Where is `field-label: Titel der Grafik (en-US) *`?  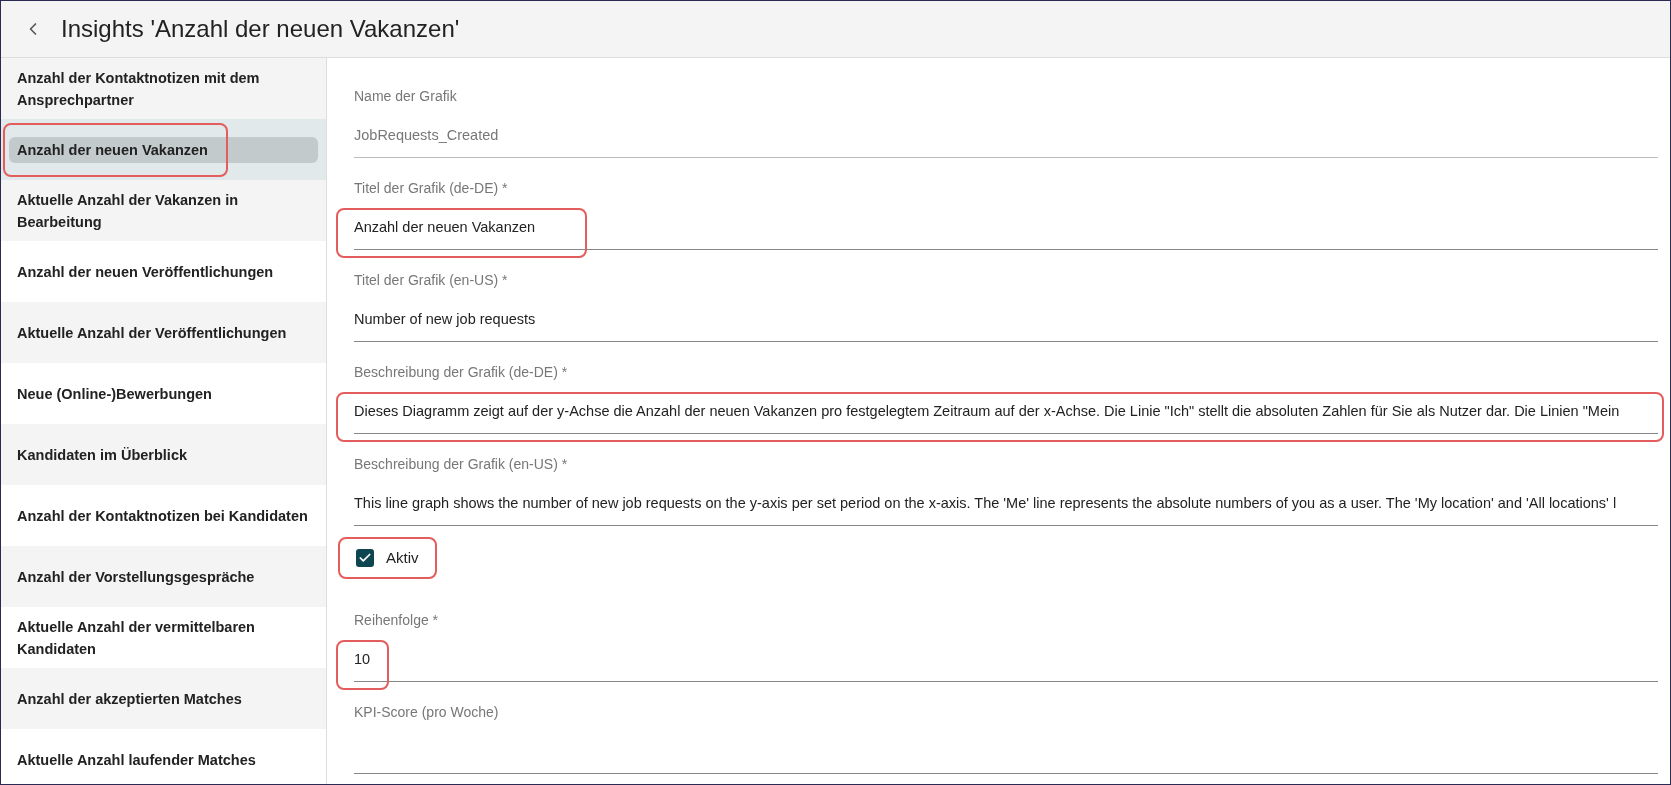 field-label: Titel der Grafik (en-US) * is located at coordinates (431, 280).